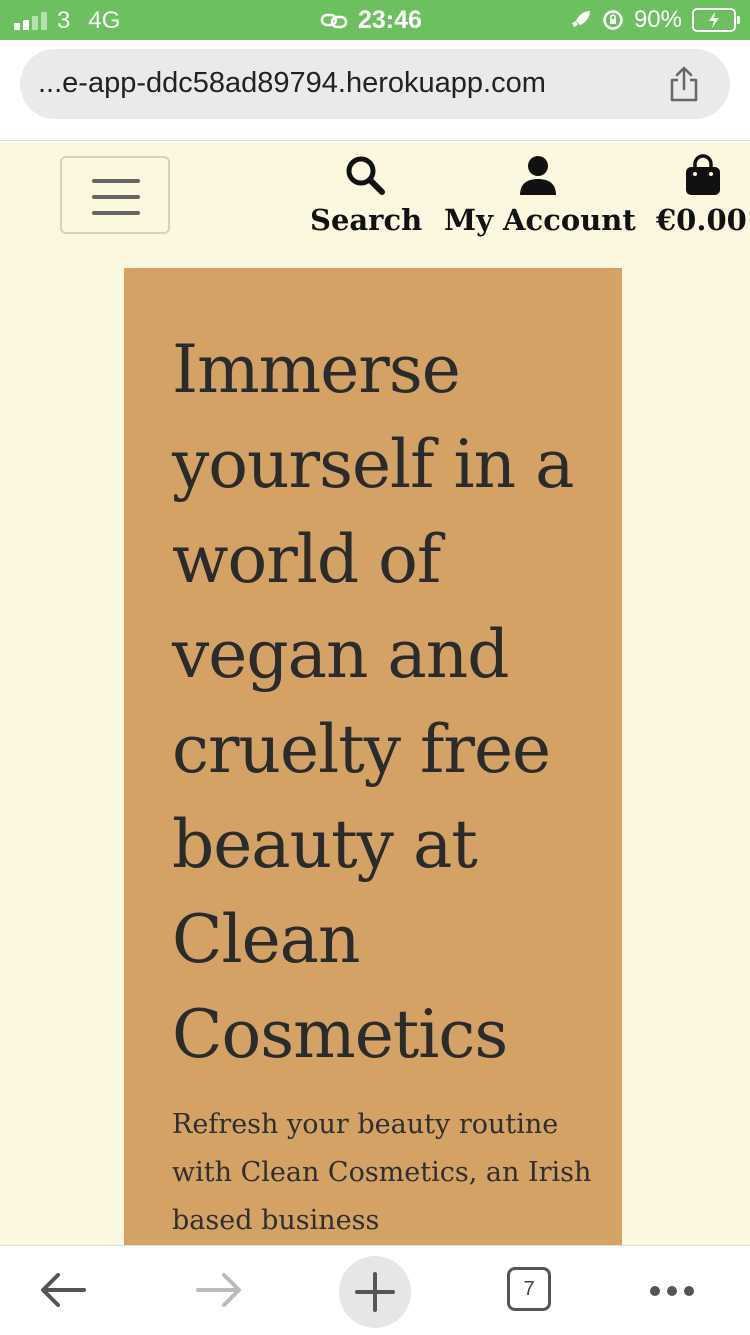 The width and height of the screenshot is (750, 1335). What do you see at coordinates (716, 20) in the screenshot?
I see `battery-icon` at bounding box center [716, 20].